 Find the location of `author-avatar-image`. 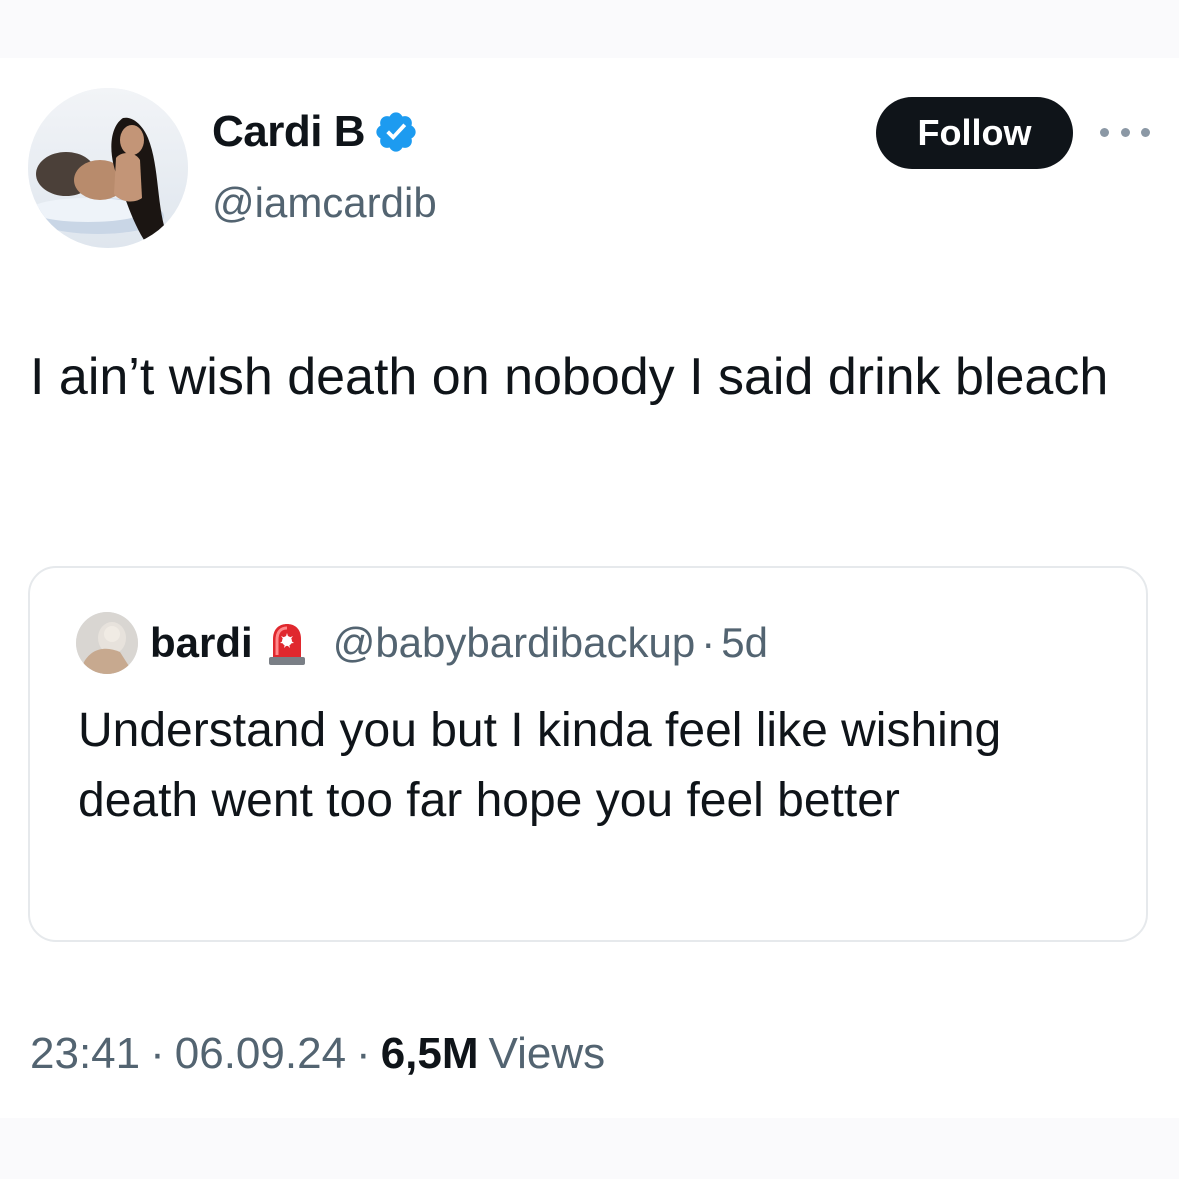

author-avatar-image is located at coordinates (108, 168).